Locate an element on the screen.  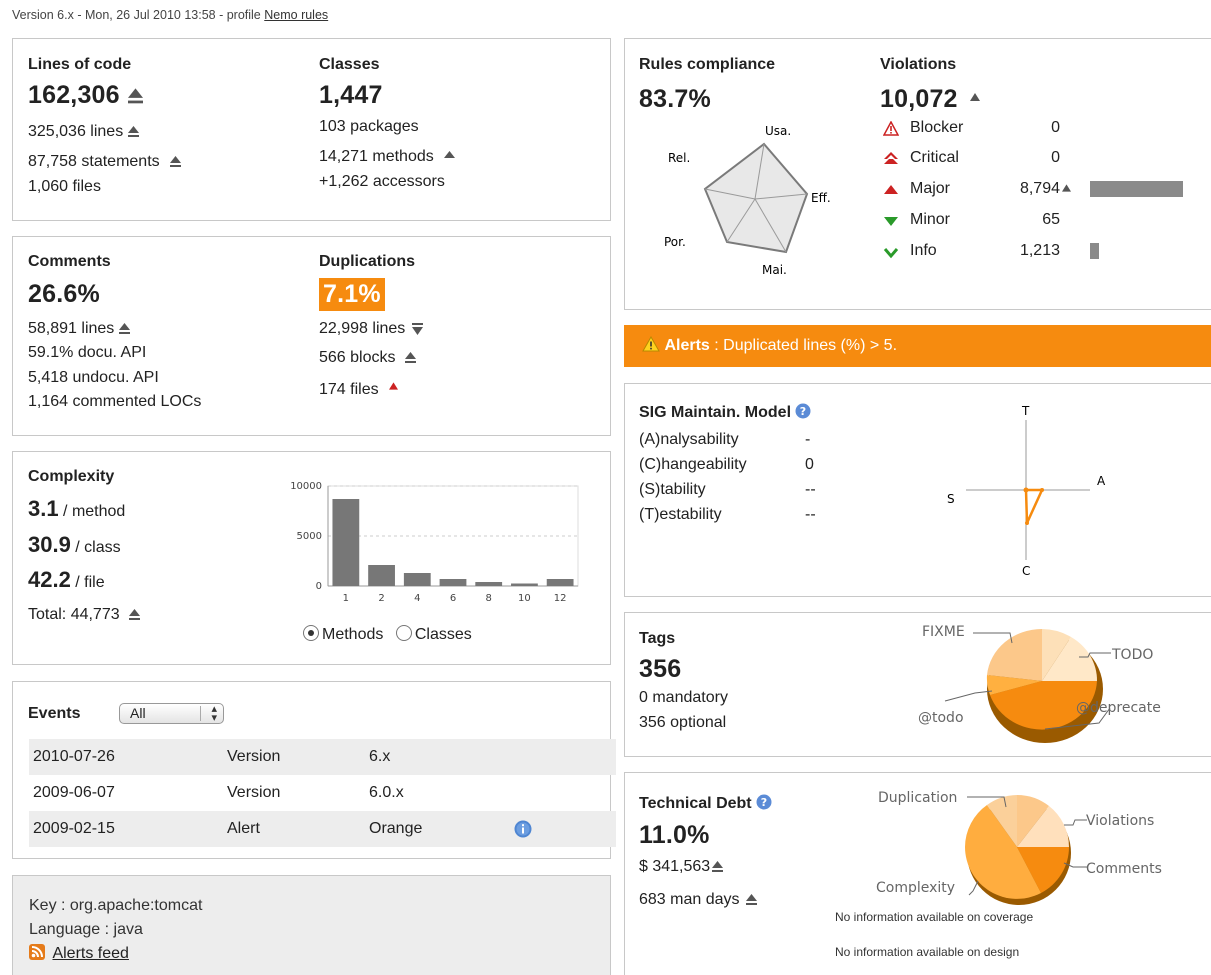
alerts-bar: Alerts : Duplicated lines (%) > 5. is located at coordinates (917, 346).